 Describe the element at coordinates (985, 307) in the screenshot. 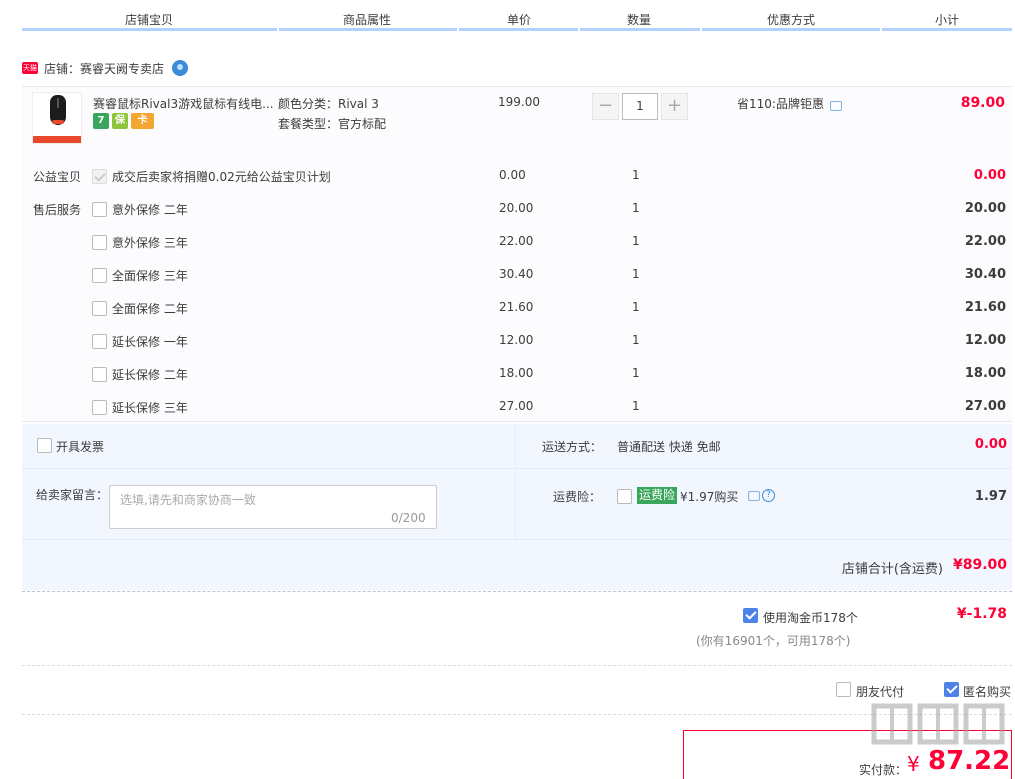

I see `service-subtotal: 21.60` at that location.